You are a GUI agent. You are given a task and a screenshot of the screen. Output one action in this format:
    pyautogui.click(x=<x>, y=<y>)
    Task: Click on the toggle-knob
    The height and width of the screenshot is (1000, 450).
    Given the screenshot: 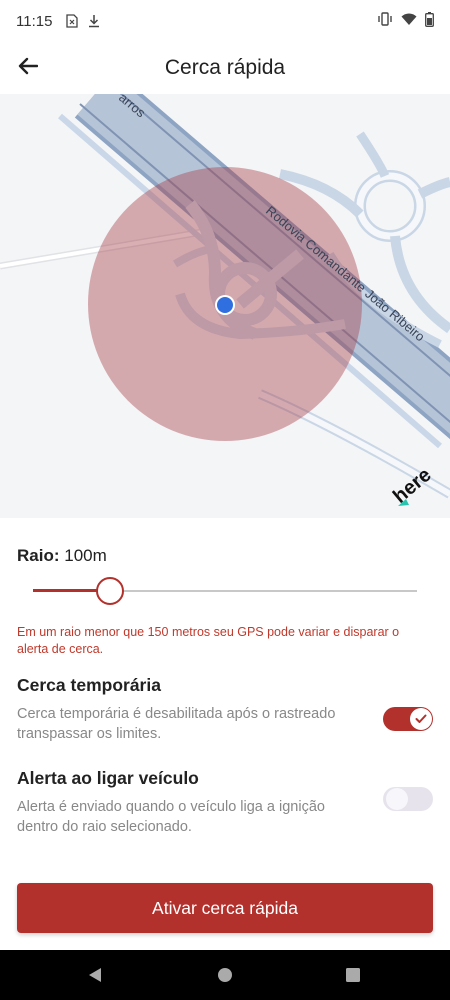 What is the action you would take?
    pyautogui.click(x=397, y=799)
    